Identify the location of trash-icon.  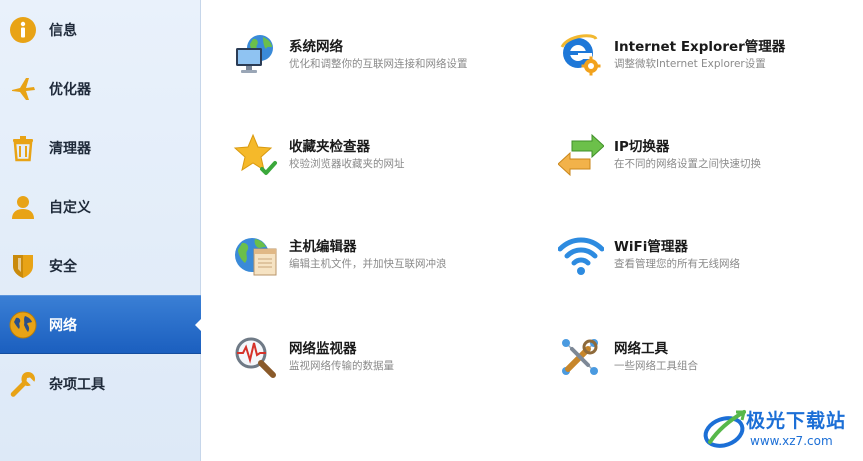
(23, 148).